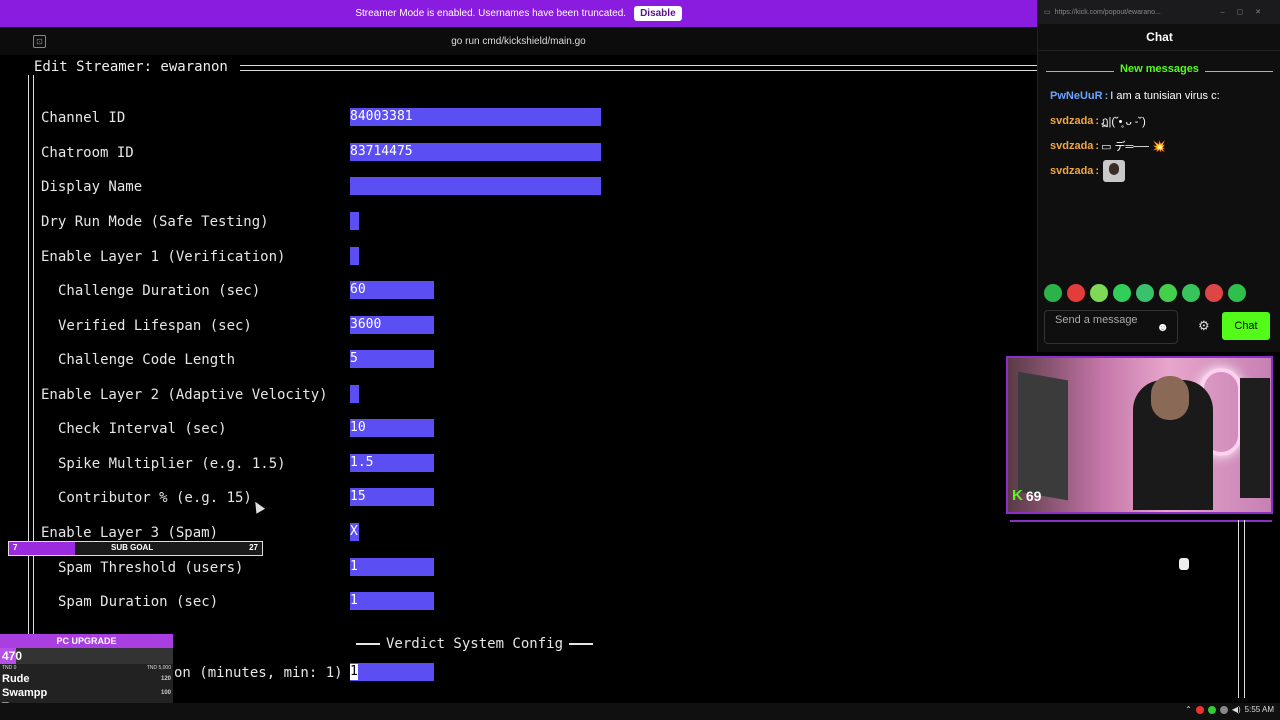  I want to click on field-input: 83714475, so click(475, 152).